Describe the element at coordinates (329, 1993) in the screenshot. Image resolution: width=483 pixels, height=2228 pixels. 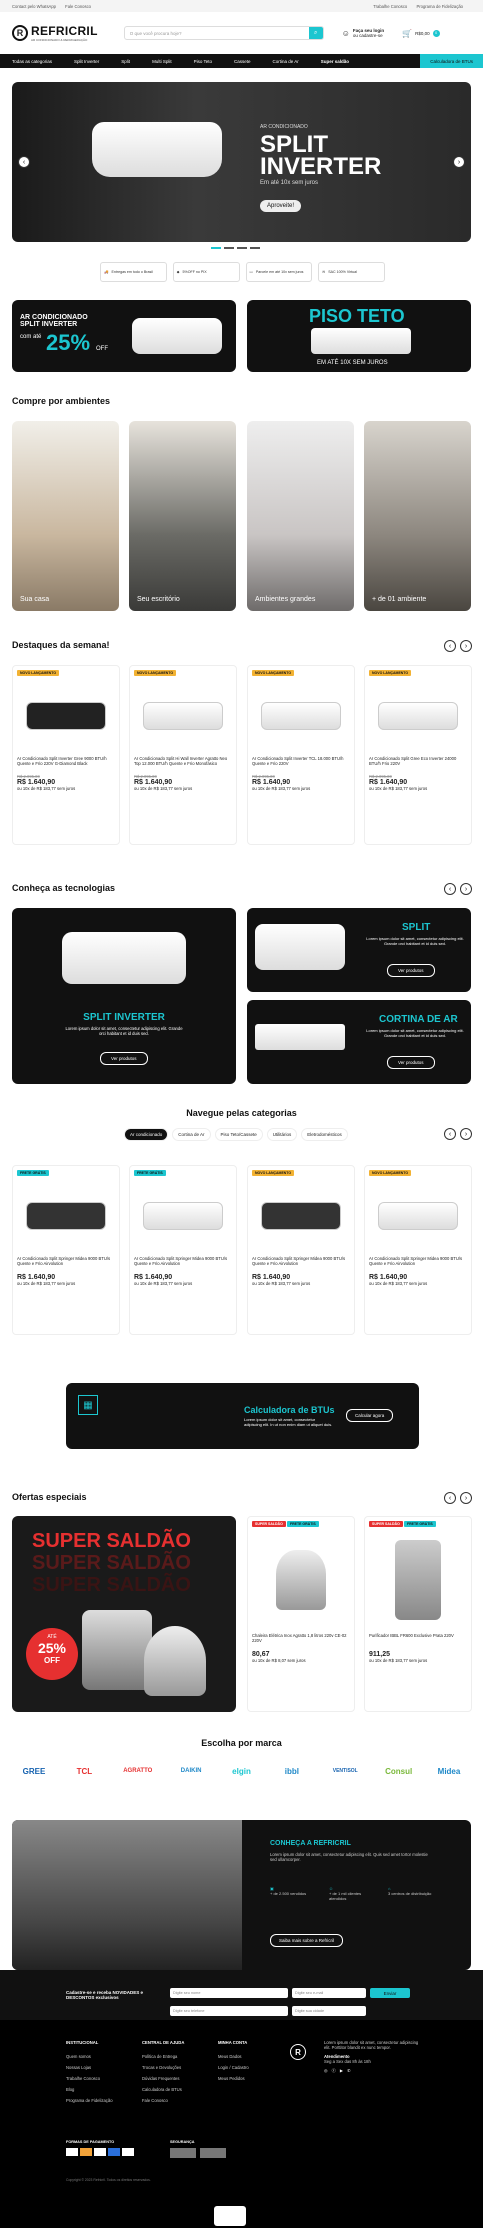
I see `newsletter-email-input: Digite seu e-mail` at that location.